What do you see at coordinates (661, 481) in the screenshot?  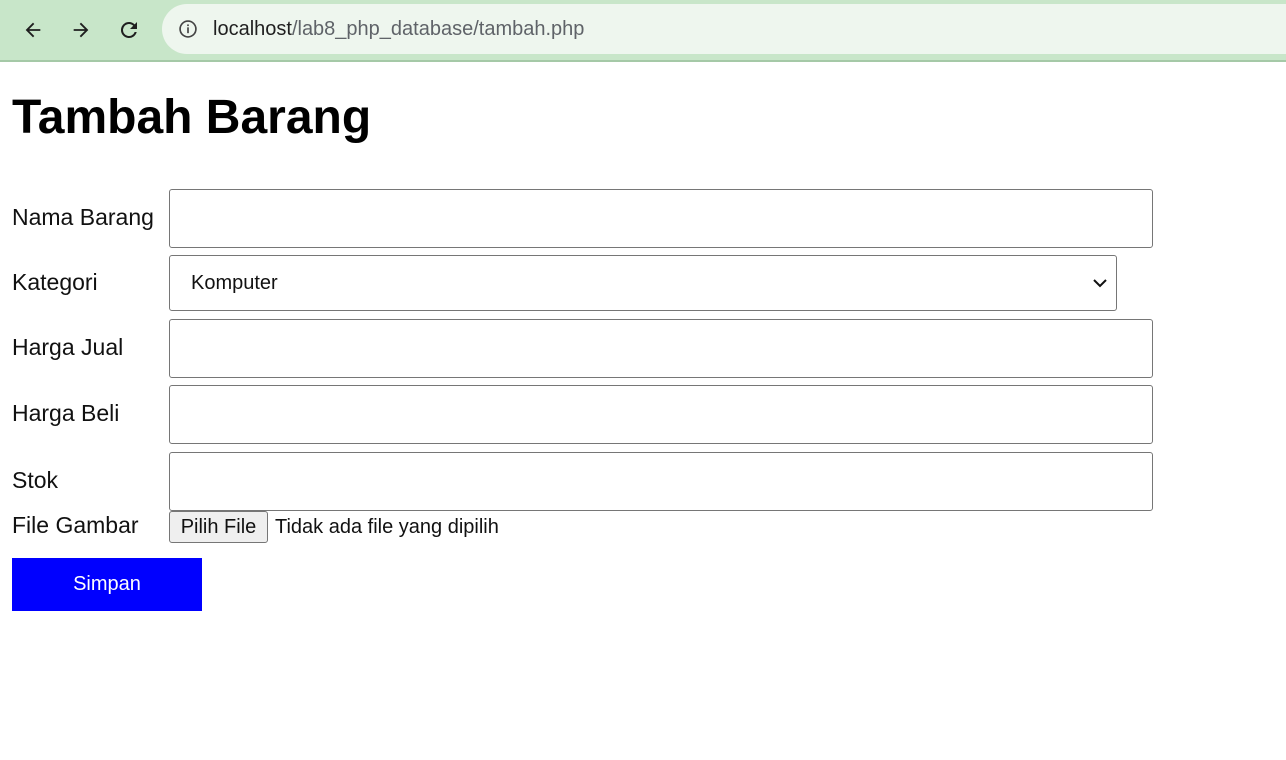 I see `stok-input` at bounding box center [661, 481].